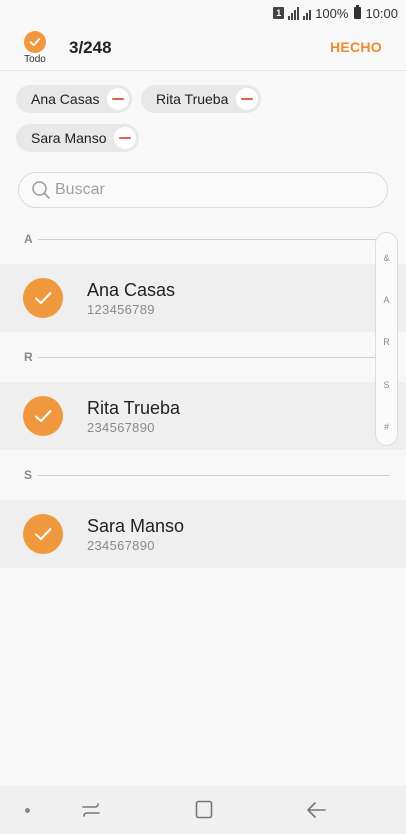  Describe the element at coordinates (294, 13) in the screenshot. I see `signal-icon` at that location.